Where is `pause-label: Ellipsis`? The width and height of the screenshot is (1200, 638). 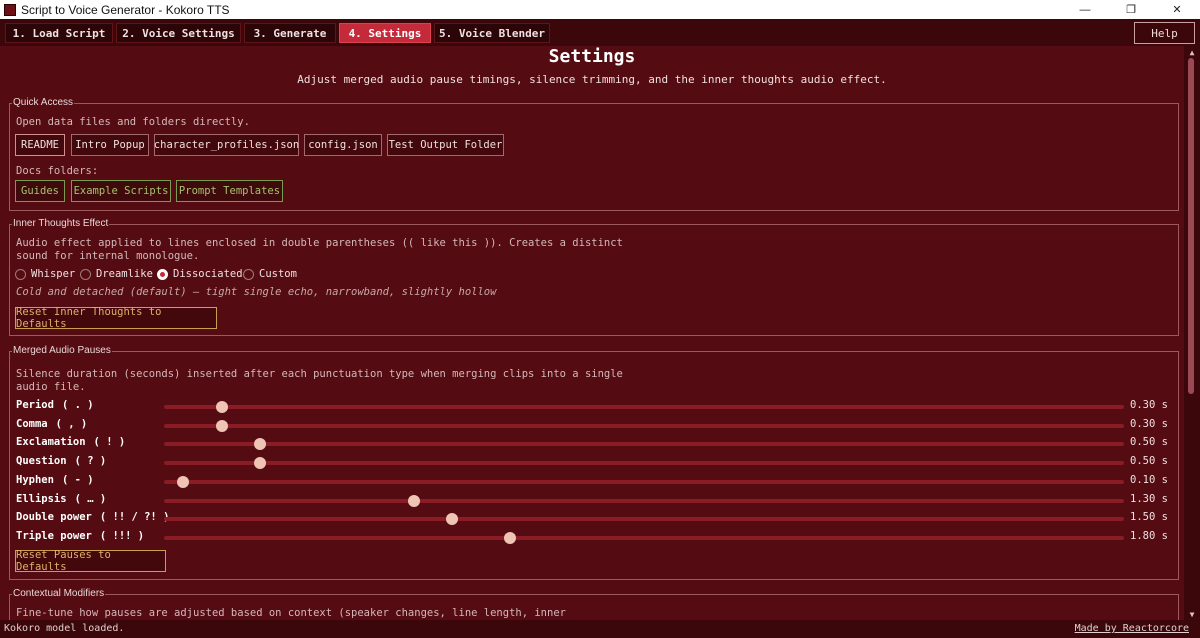 pause-label: Ellipsis is located at coordinates (41, 498).